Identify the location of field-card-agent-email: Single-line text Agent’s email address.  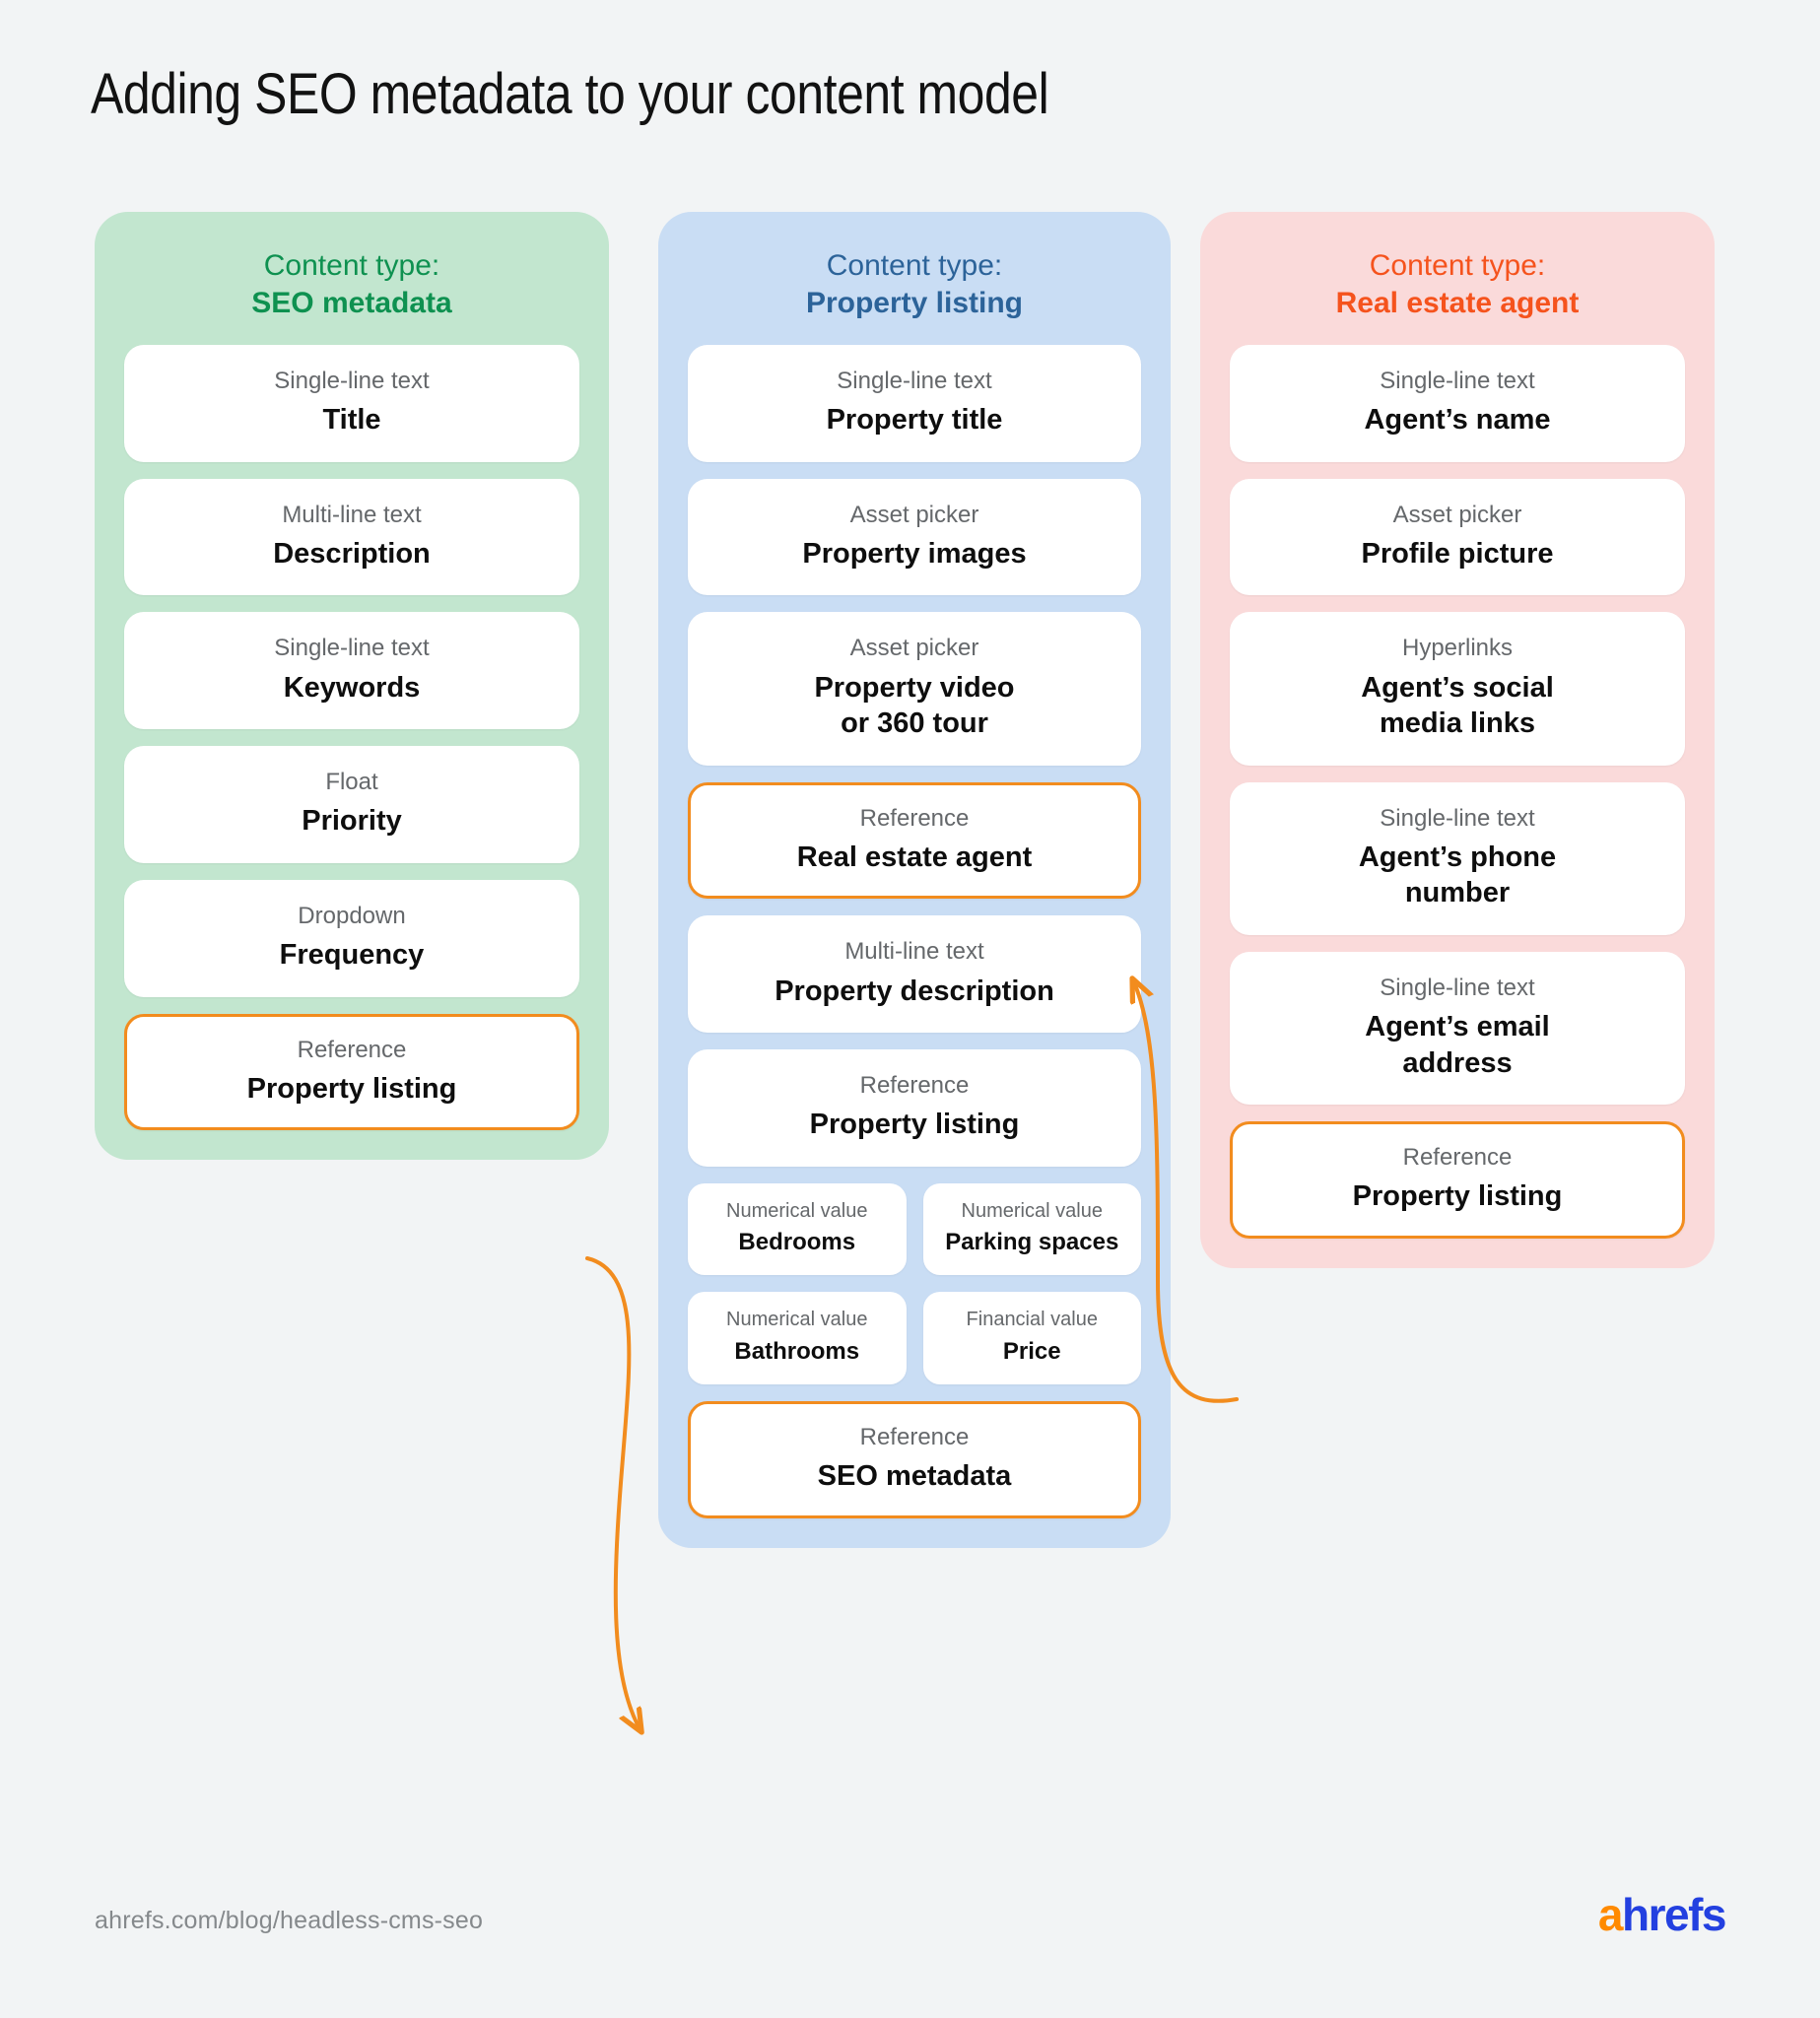
(1457, 1028).